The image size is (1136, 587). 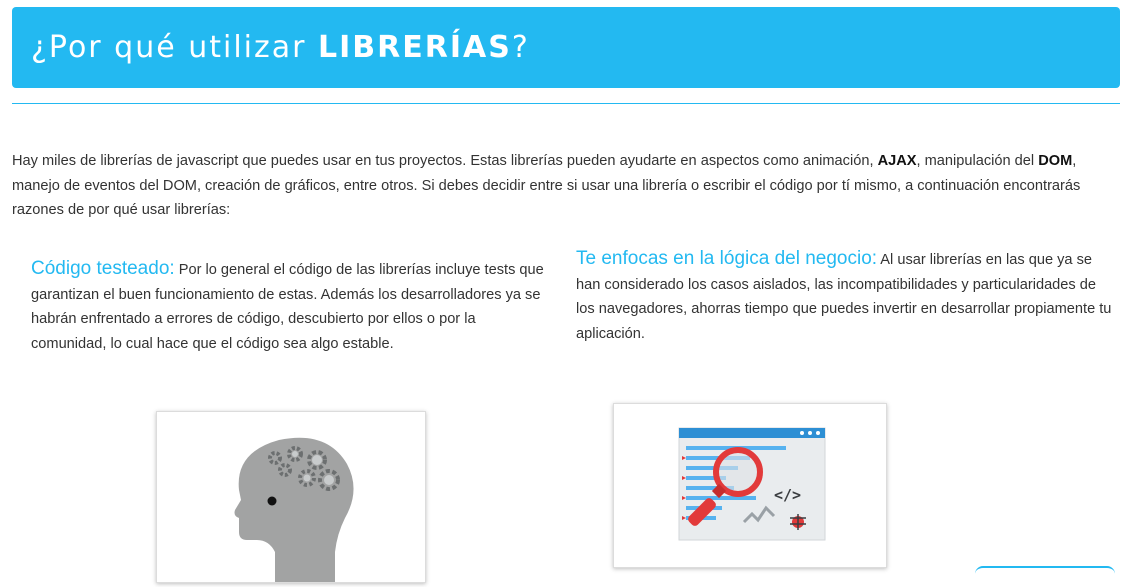 I want to click on header-banner: ¿Por qué utilizar LIBRERÍAS?, so click(x=566, y=47).